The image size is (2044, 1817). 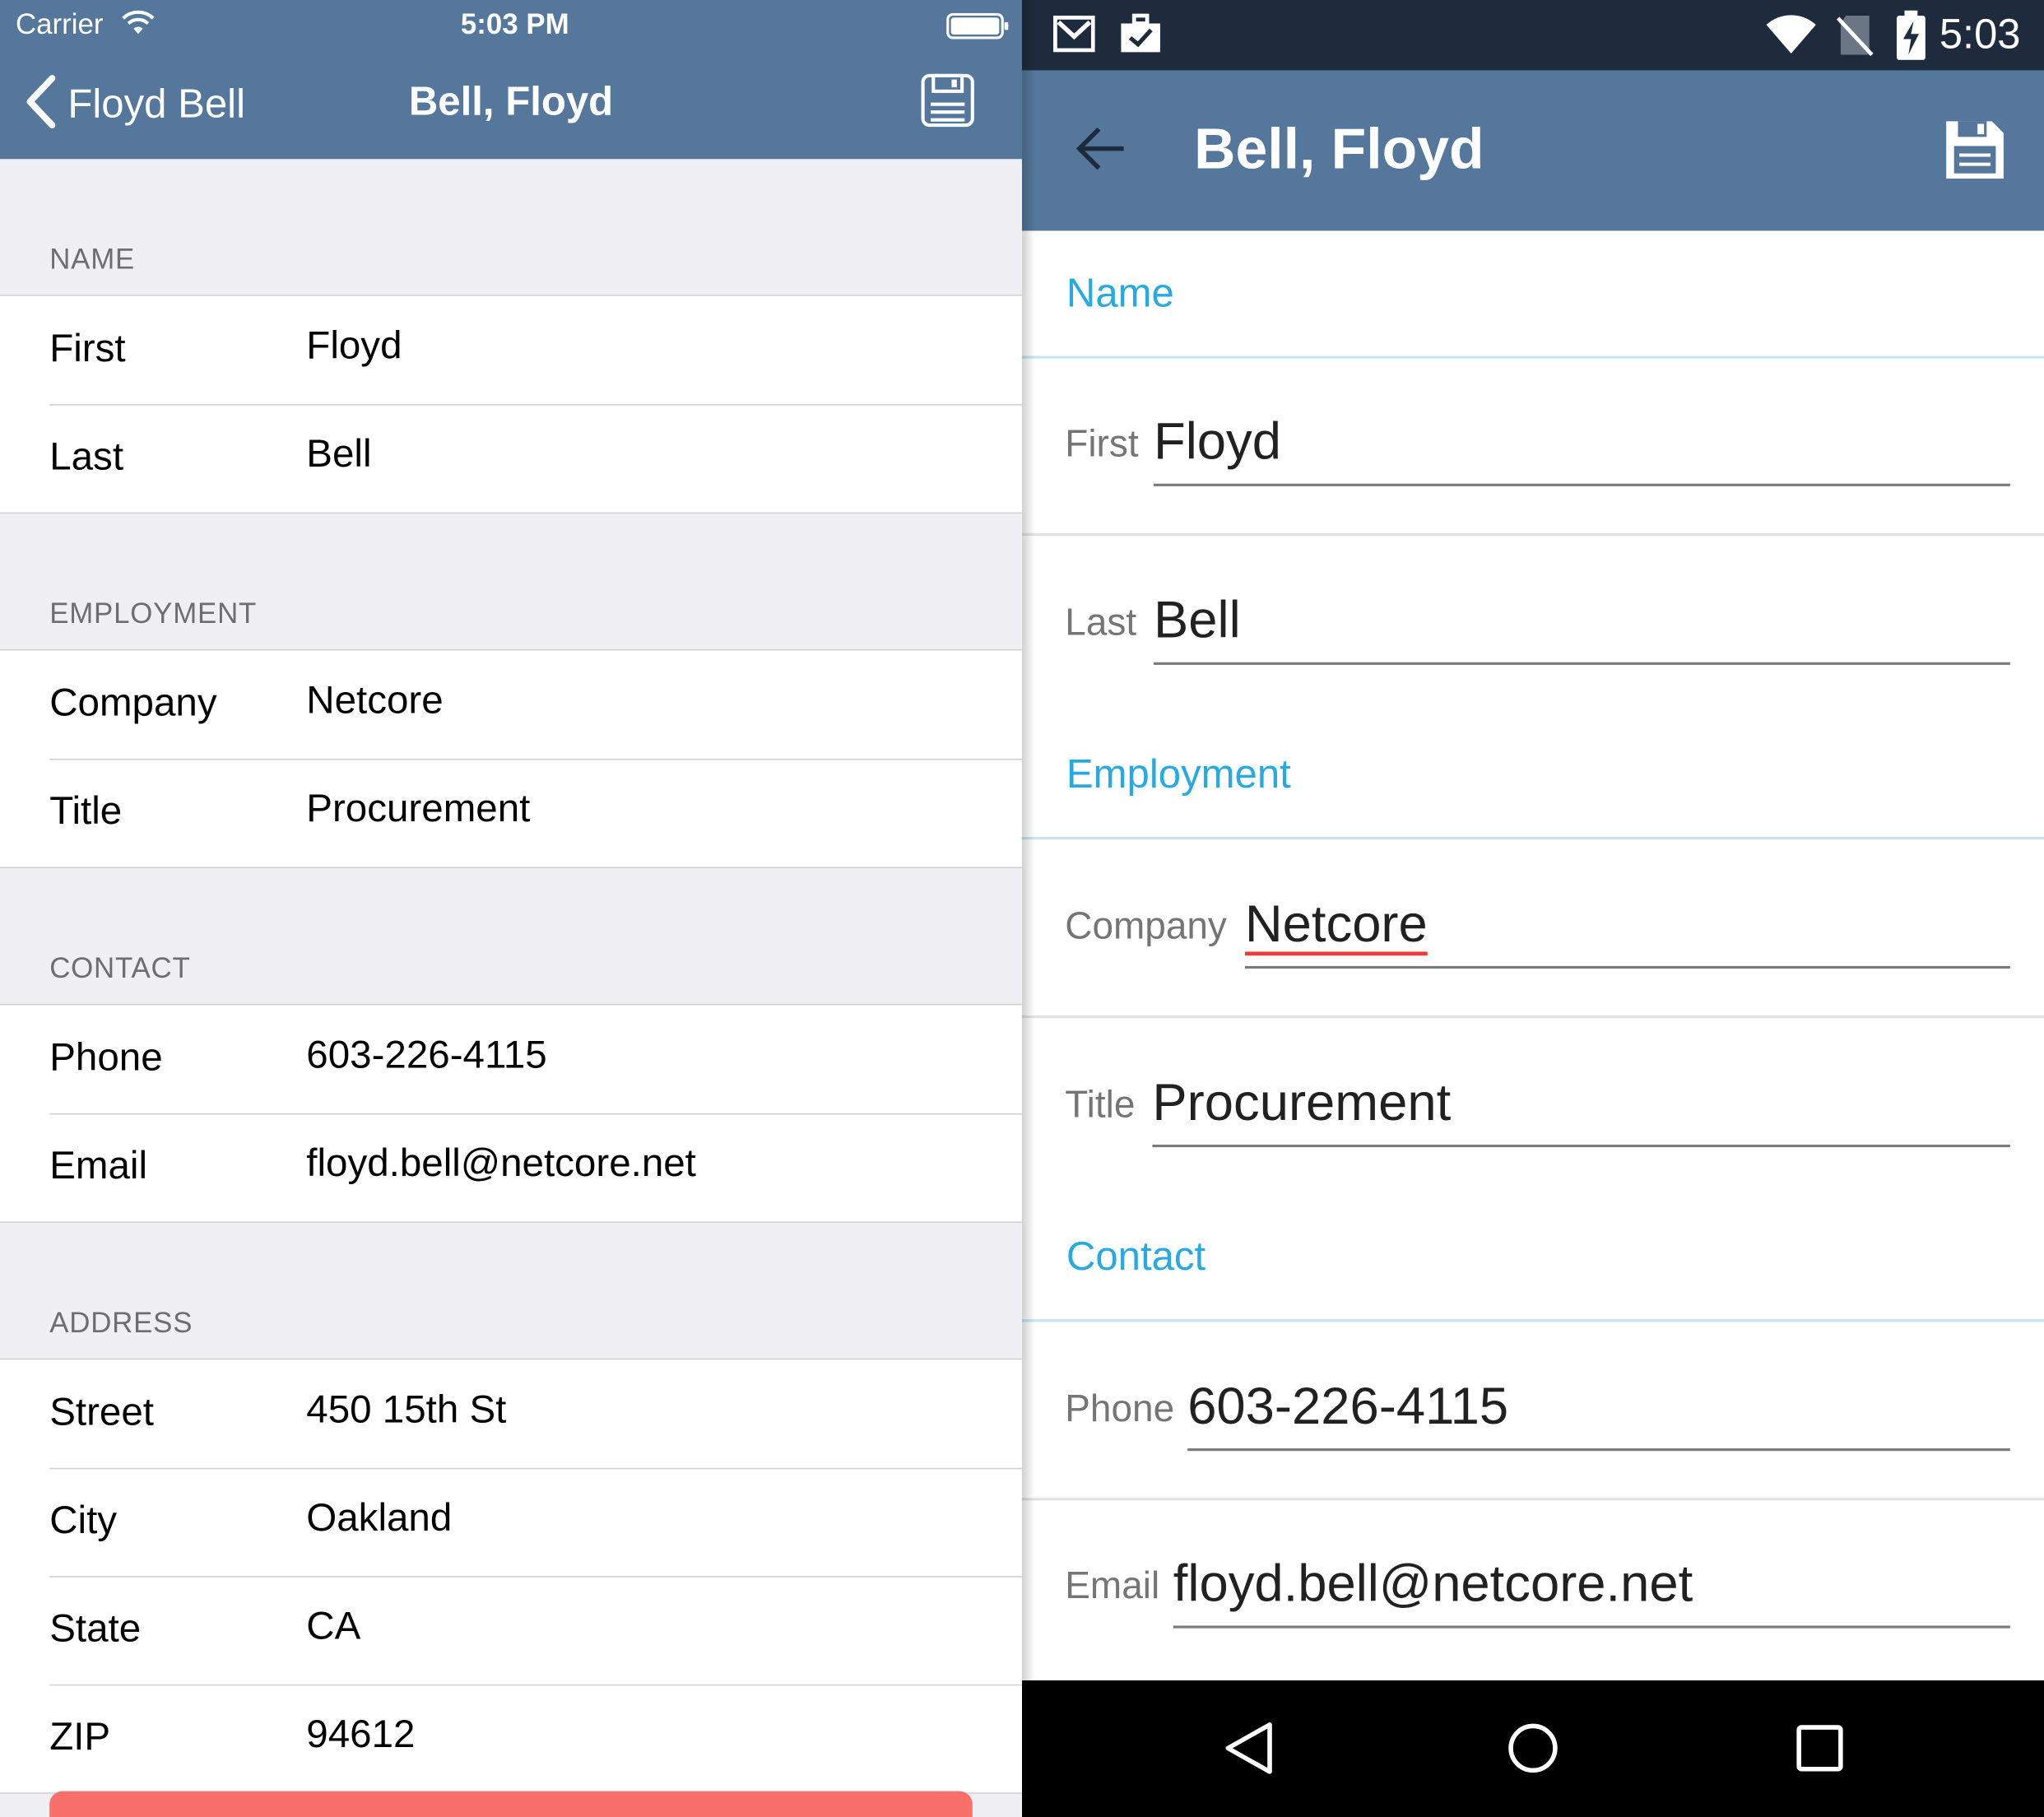 What do you see at coordinates (511, 1630) in the screenshot?
I see `form-row-state: State CA` at bounding box center [511, 1630].